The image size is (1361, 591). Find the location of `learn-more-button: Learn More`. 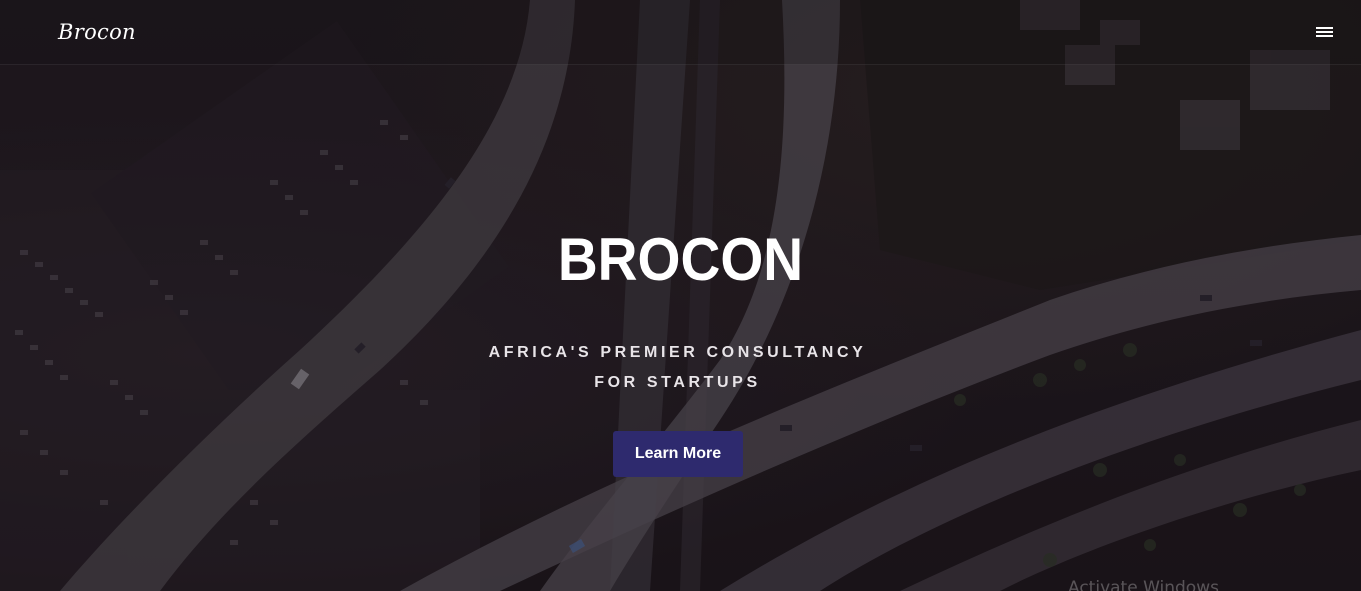

learn-more-button: Learn More is located at coordinates (678, 454).